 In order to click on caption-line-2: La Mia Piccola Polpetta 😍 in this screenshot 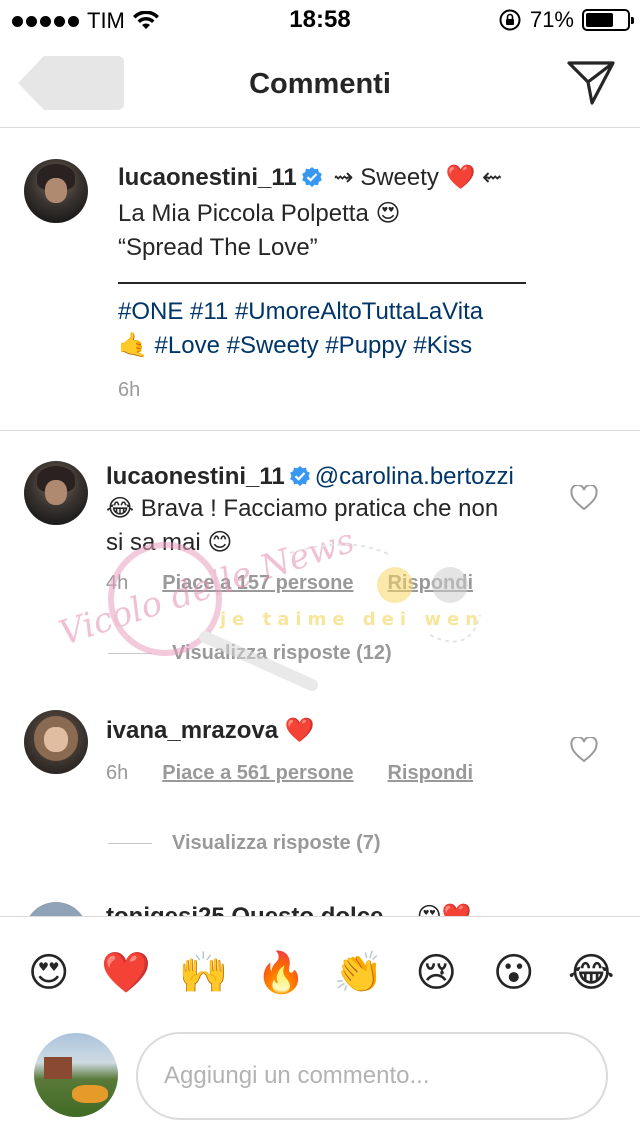, I will do `click(259, 213)`.